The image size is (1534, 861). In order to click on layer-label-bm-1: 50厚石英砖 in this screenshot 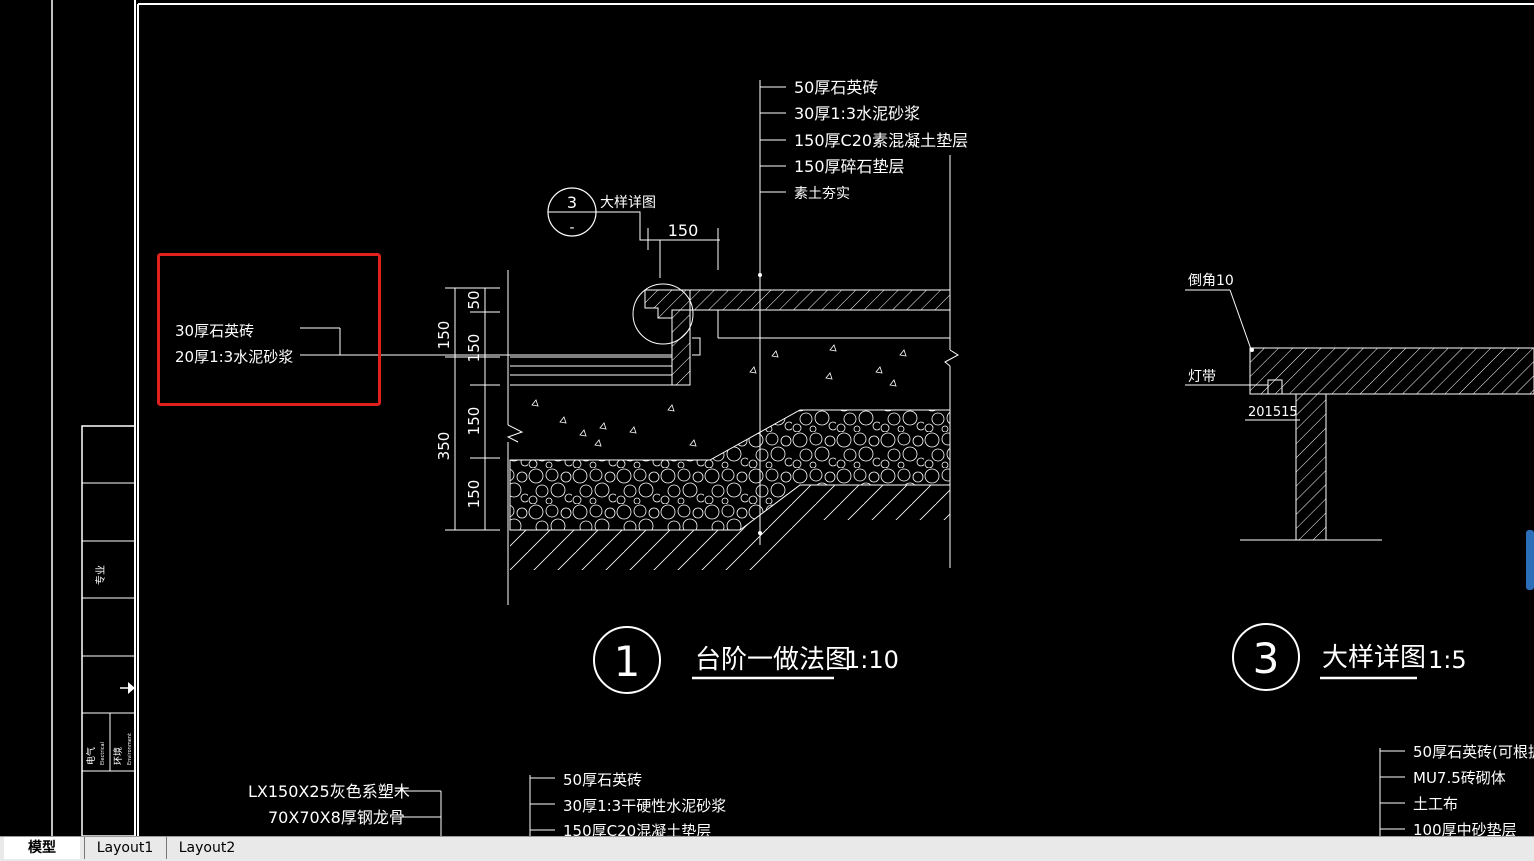, I will do `click(602, 780)`.